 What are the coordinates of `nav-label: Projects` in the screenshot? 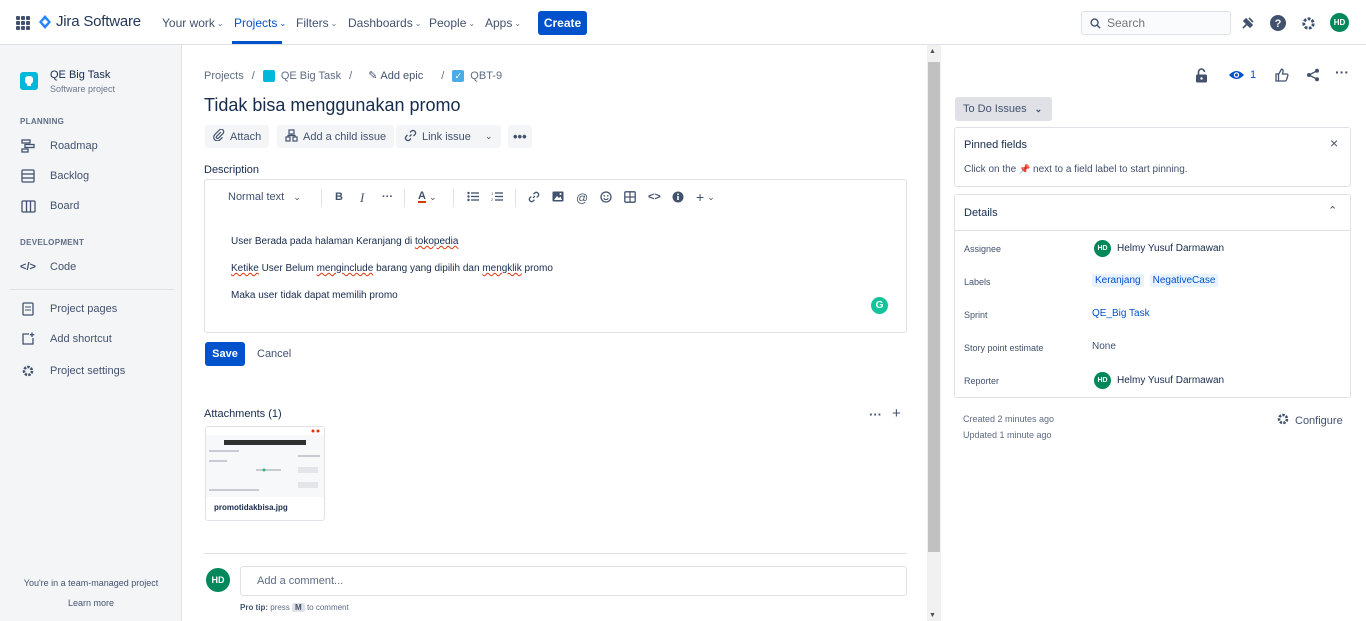 It's located at (256, 23).